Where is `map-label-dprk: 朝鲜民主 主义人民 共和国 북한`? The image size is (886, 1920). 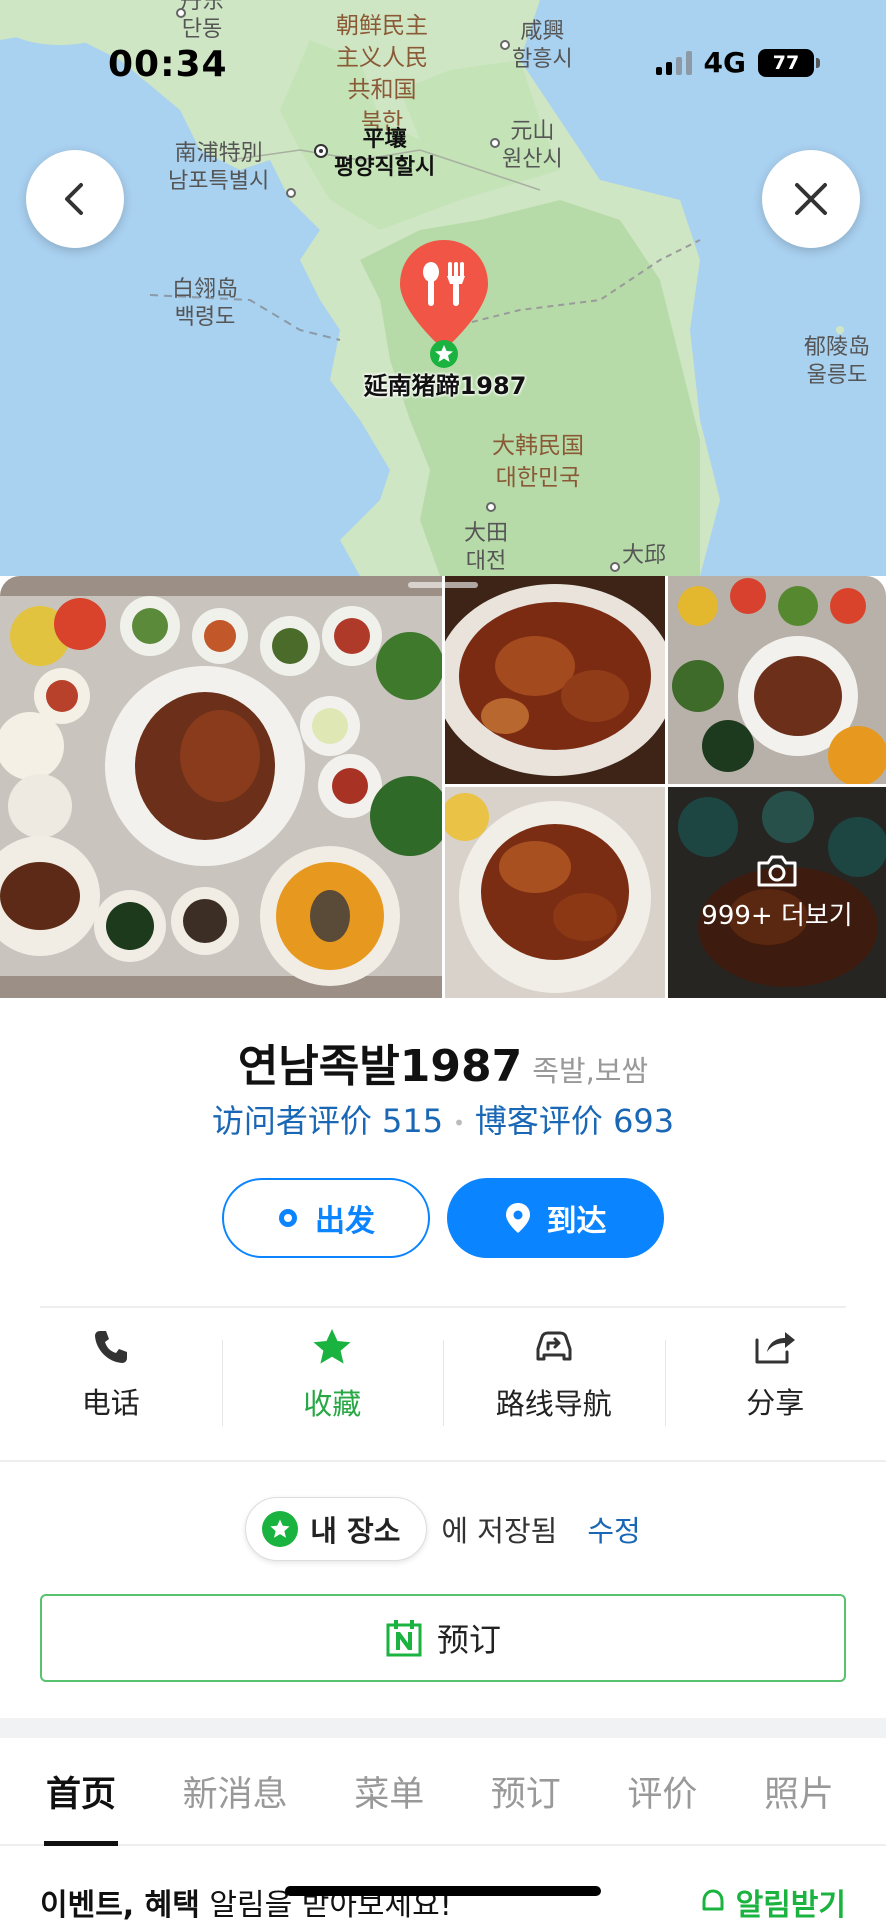
map-label-dprk: 朝鲜民主 主义人民 共和国 북한 is located at coordinates (382, 74).